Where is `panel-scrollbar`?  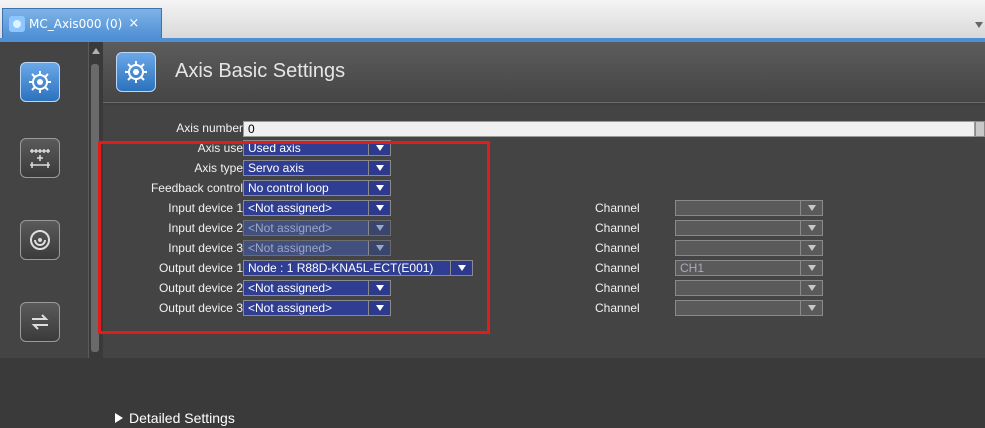
panel-scrollbar is located at coordinates (980, 129).